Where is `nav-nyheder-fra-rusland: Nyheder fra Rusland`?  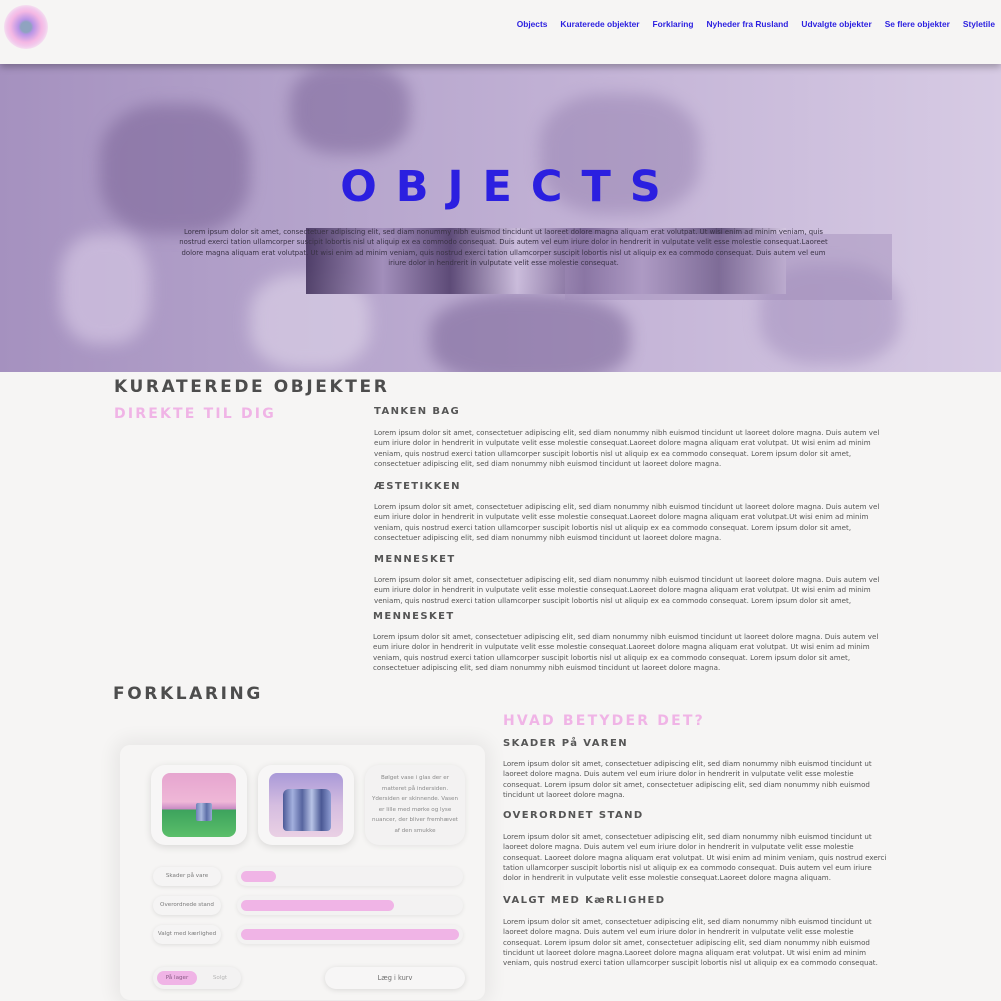 nav-nyheder-fra-rusland: Nyheder fra Rusland is located at coordinates (748, 24).